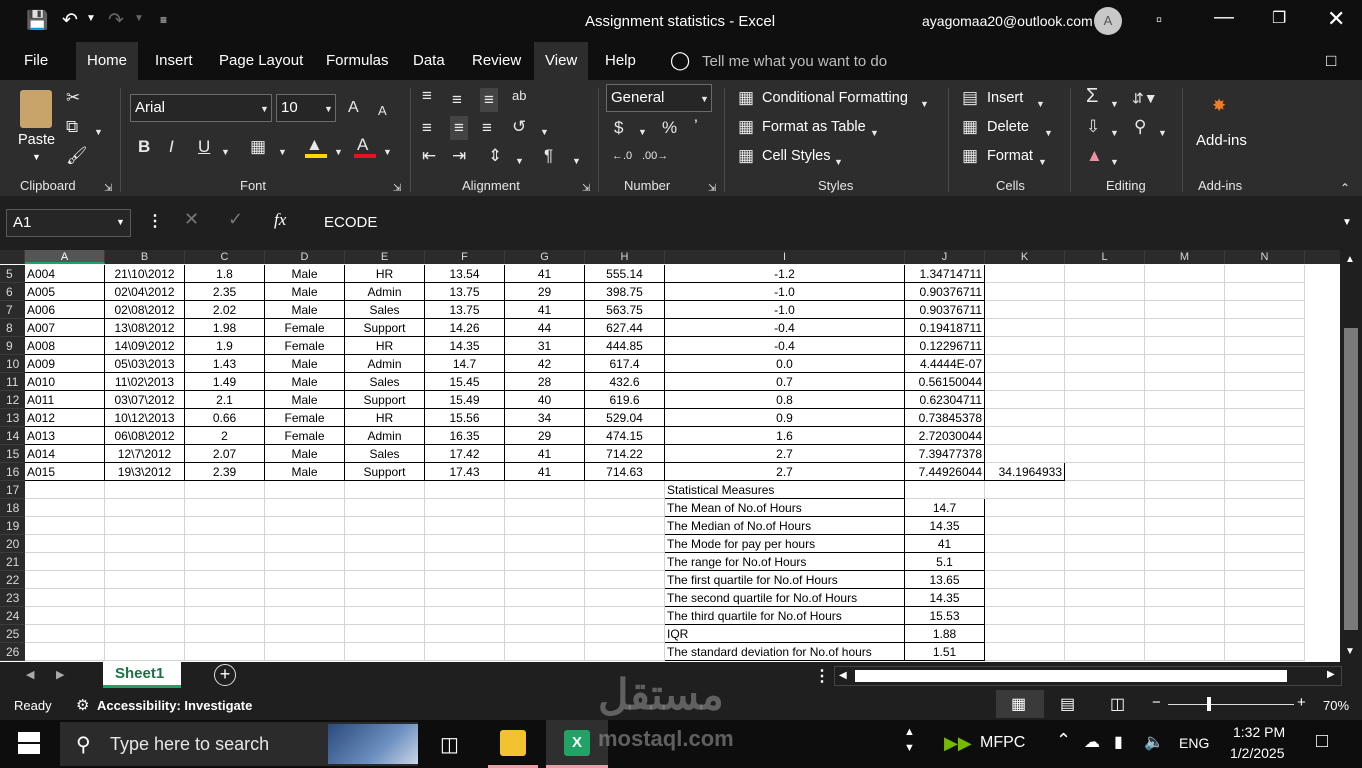  What do you see at coordinates (1105, 292) in the screenshot?
I see `cell-l6` at bounding box center [1105, 292].